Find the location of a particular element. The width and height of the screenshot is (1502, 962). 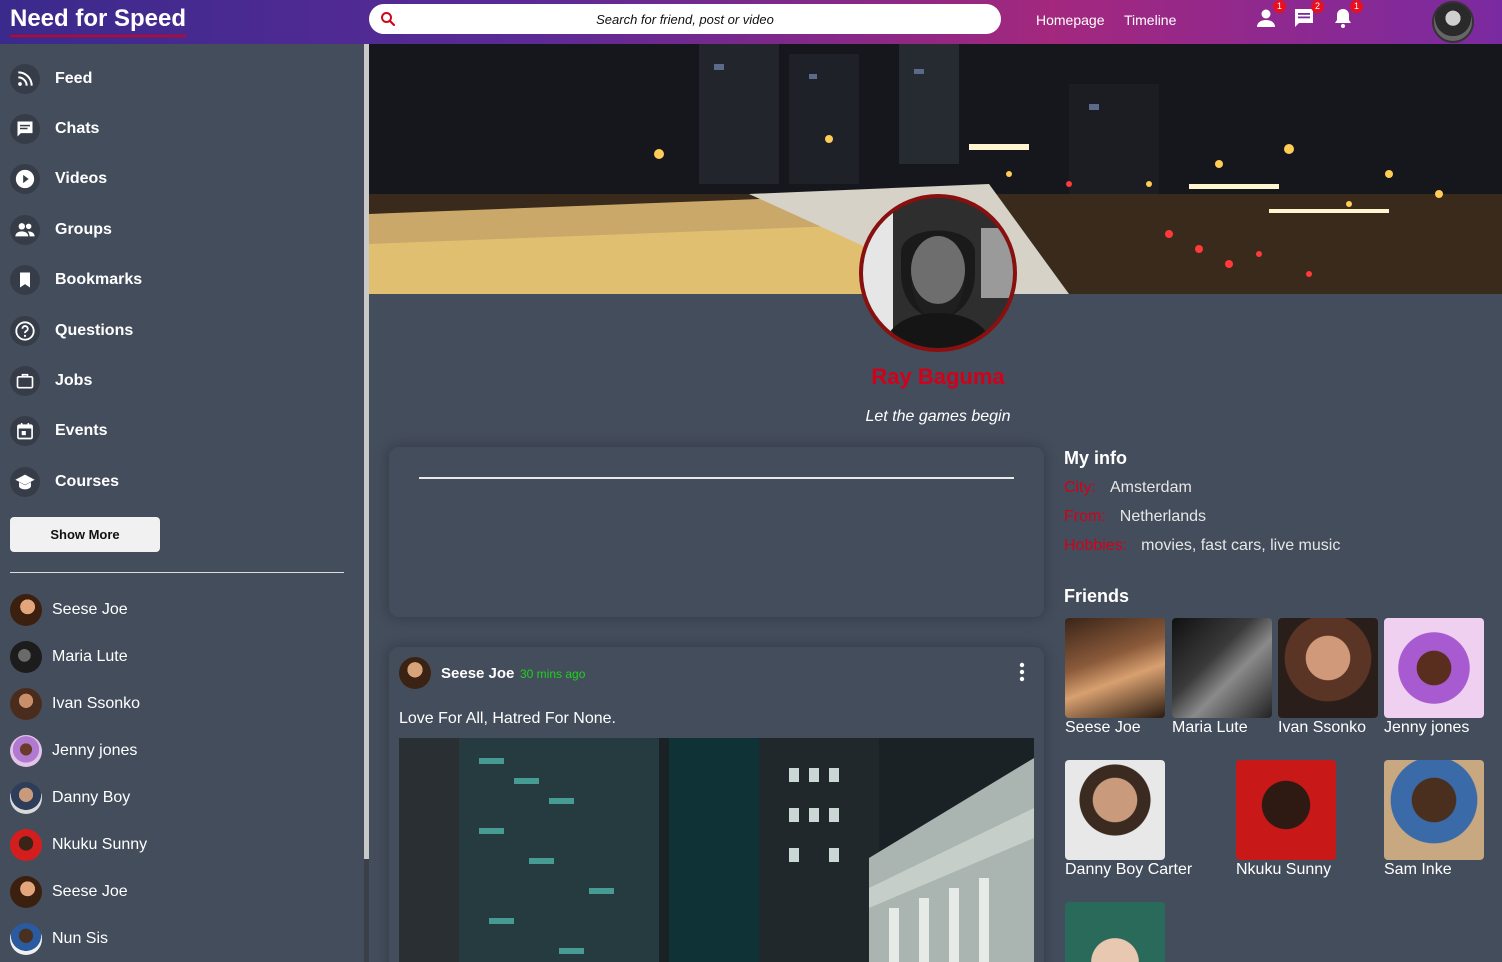

sidebar-item-questions: Questions is located at coordinates (71, 331).